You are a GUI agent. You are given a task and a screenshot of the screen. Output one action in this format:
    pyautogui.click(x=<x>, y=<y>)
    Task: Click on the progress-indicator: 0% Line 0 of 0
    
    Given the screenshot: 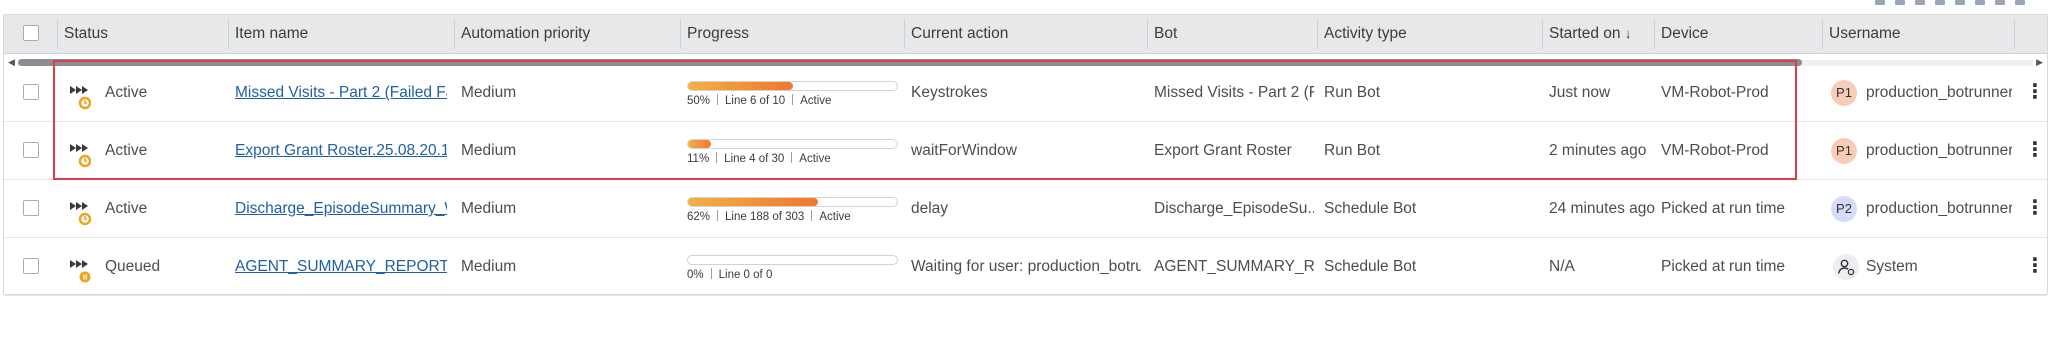 What is the action you would take?
    pyautogui.click(x=792, y=268)
    